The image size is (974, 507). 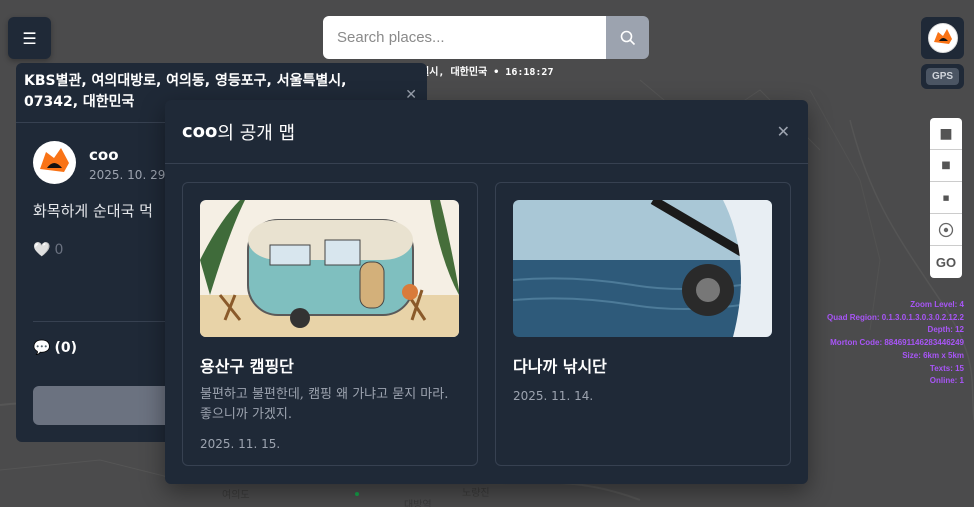 What do you see at coordinates (895, 317) in the screenshot?
I see `debug-quad-region: Quad Region: 0.1.3.0.1.3.0.3.0.2.12.2` at bounding box center [895, 317].